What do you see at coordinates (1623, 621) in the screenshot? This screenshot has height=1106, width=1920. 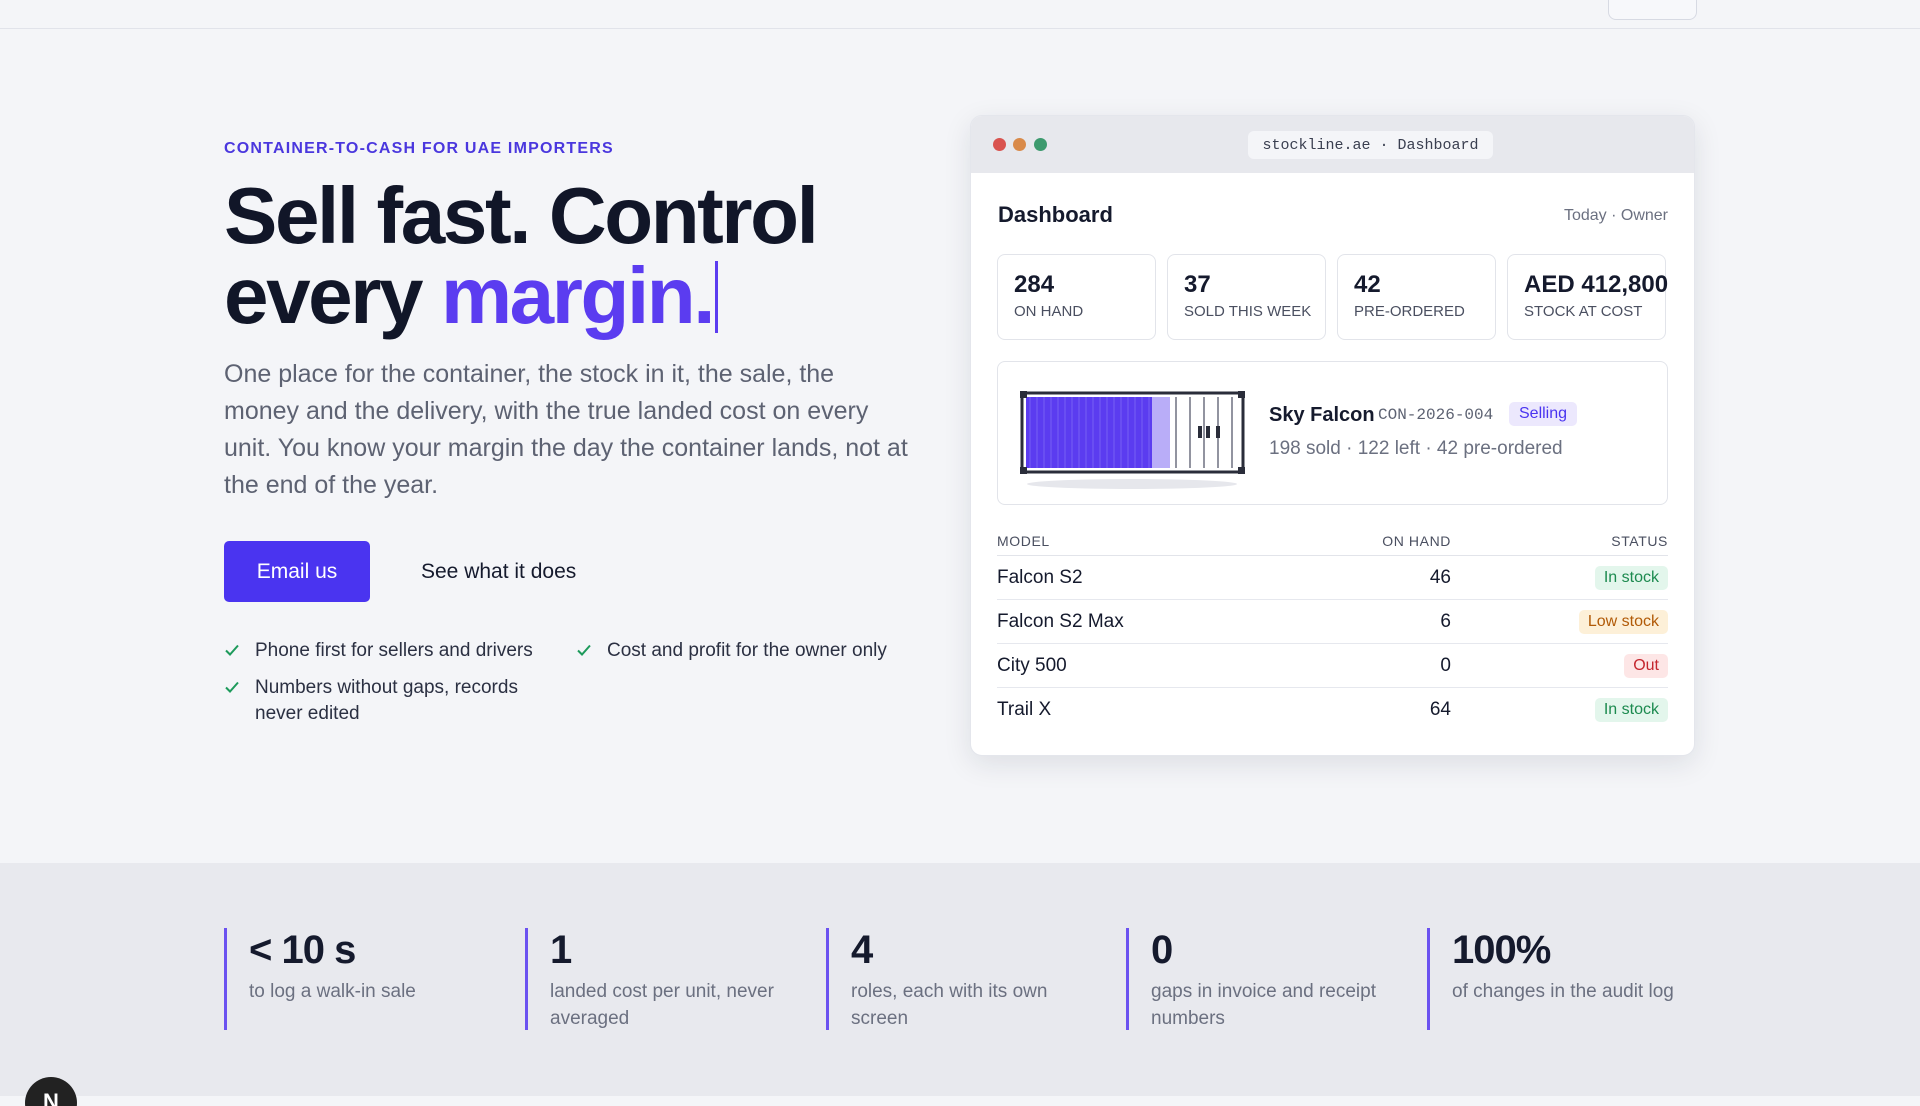 I see `status-badge: Low stock` at bounding box center [1623, 621].